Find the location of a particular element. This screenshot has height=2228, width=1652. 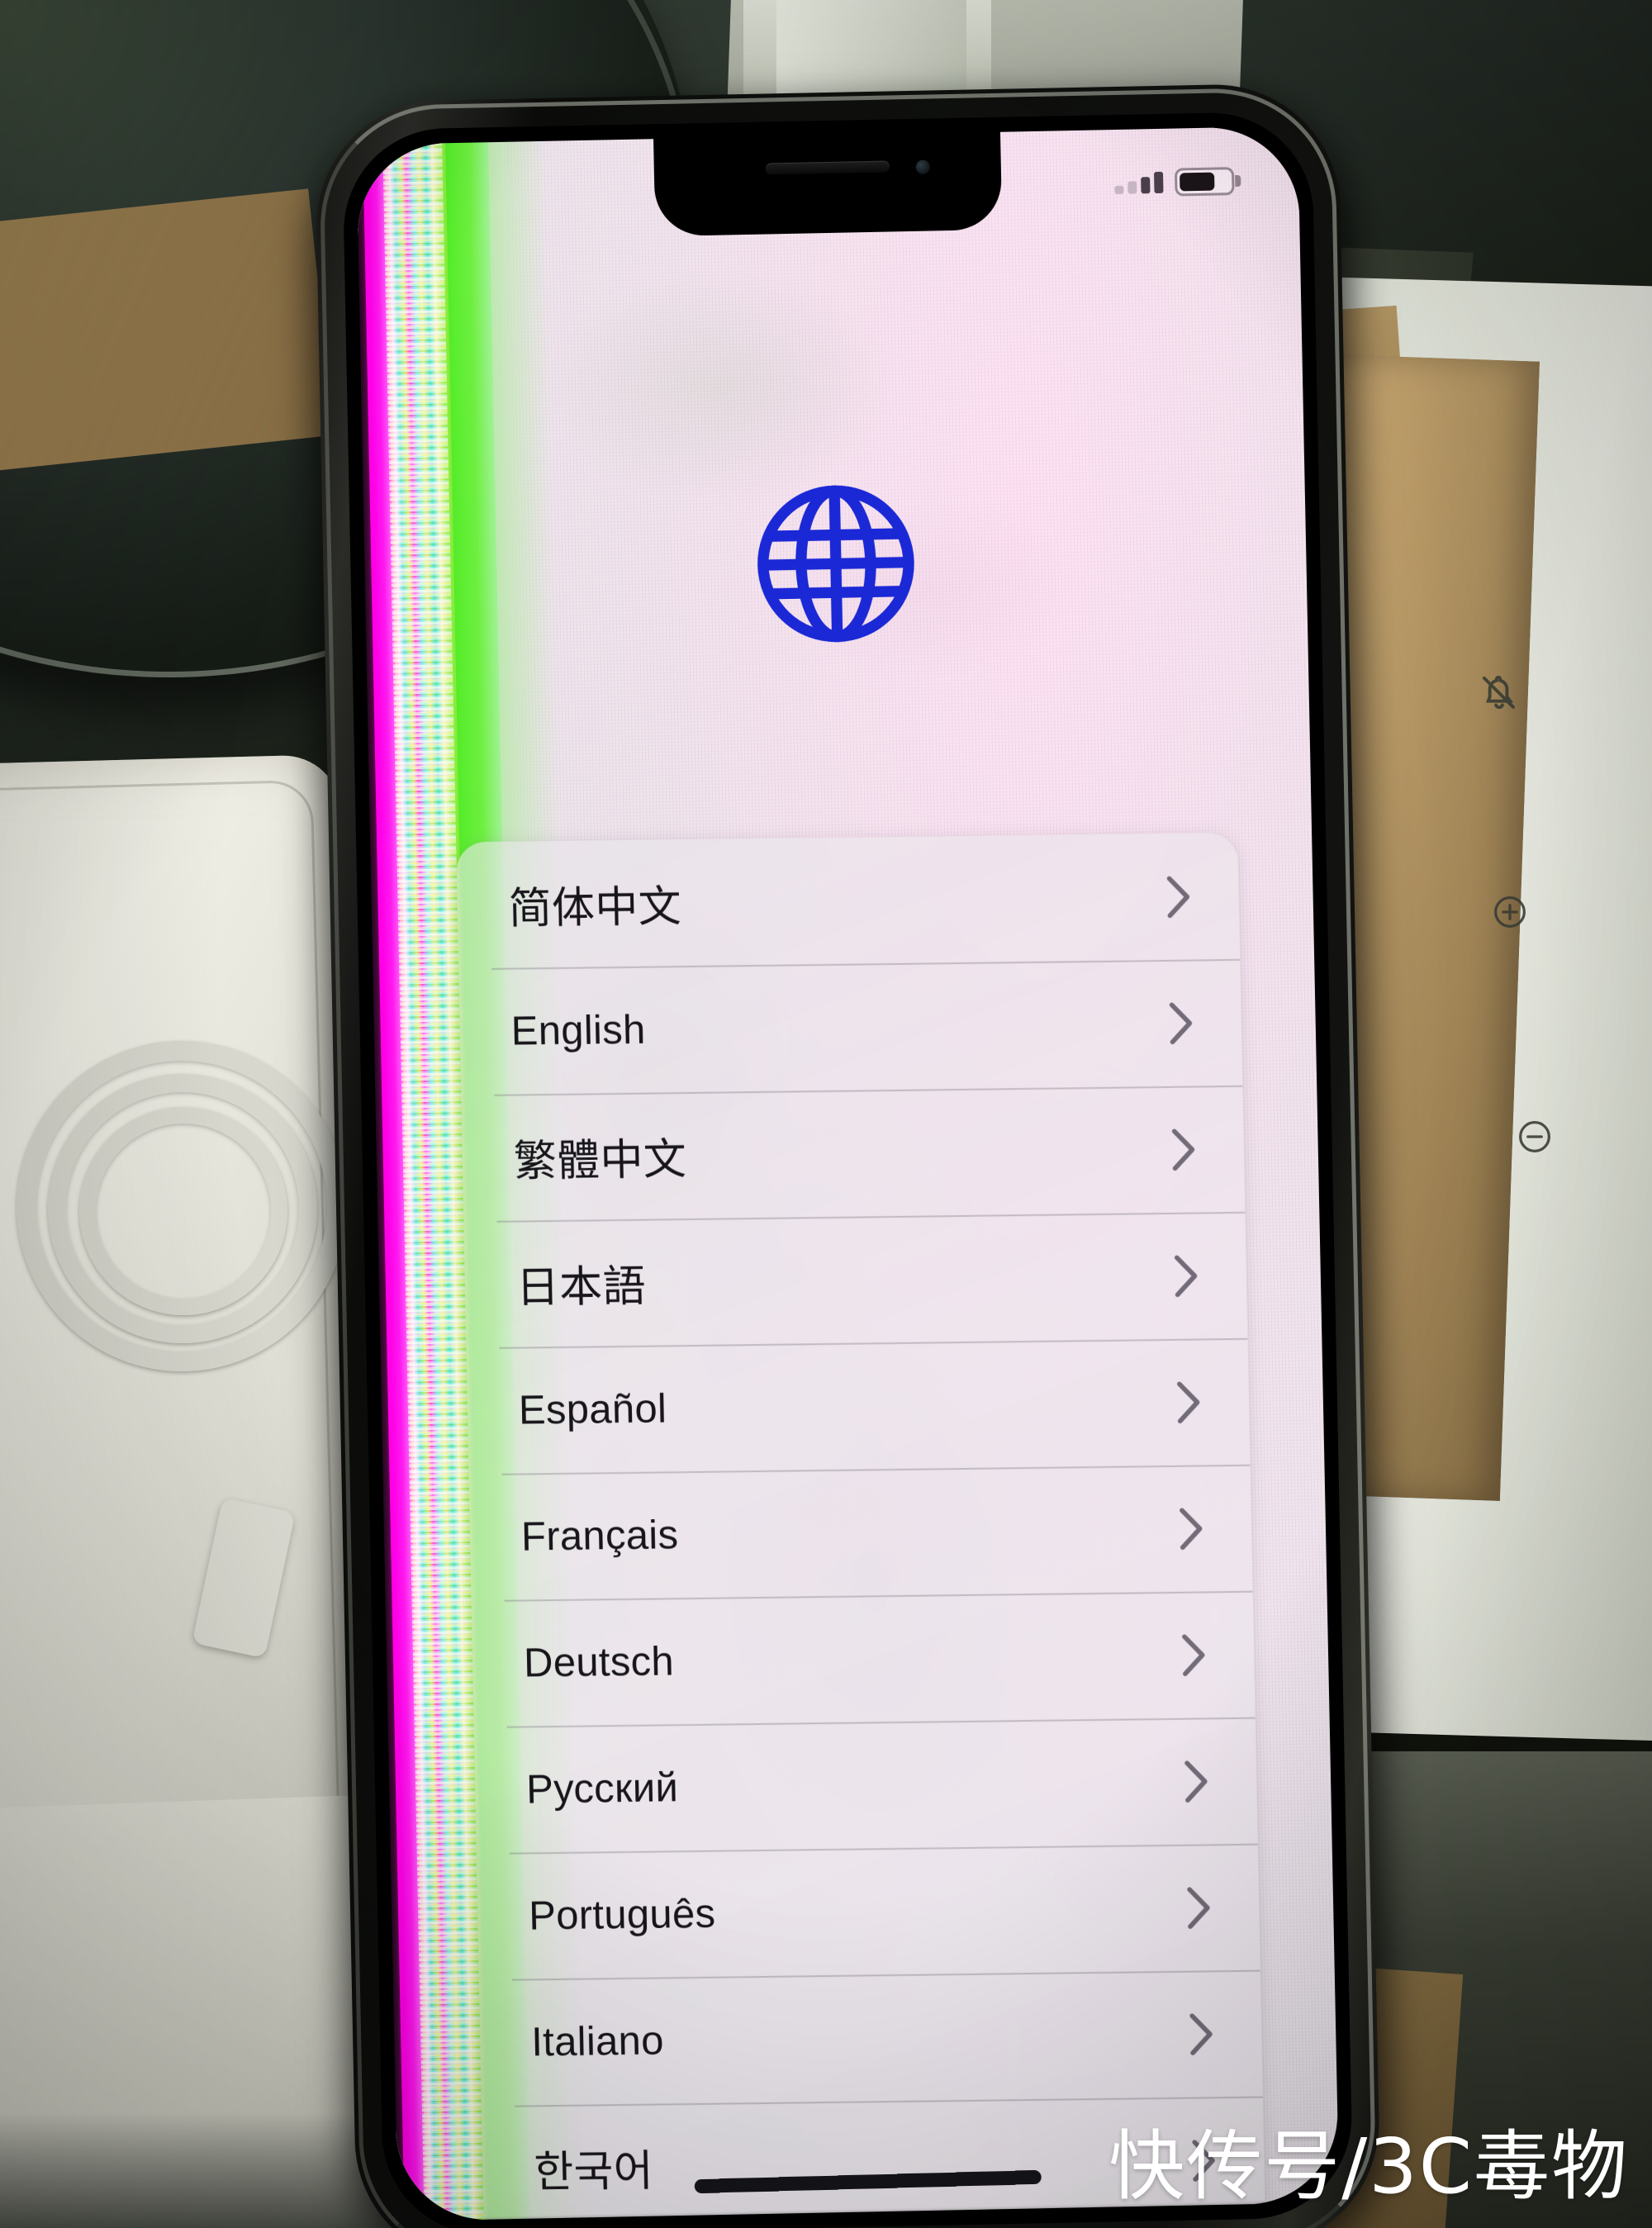

battery-tip is located at coordinates (1238, 181).